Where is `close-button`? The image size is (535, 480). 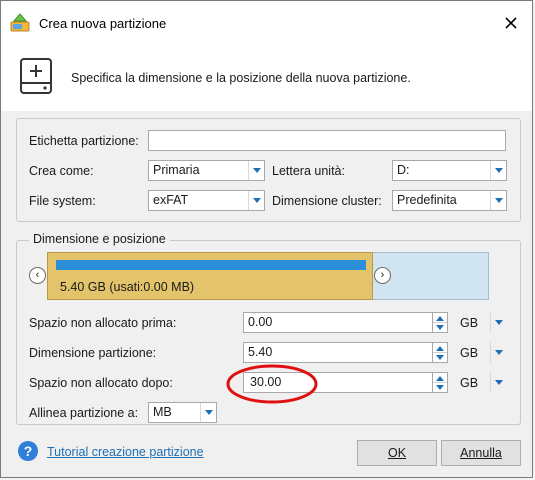 close-button is located at coordinates (511, 23).